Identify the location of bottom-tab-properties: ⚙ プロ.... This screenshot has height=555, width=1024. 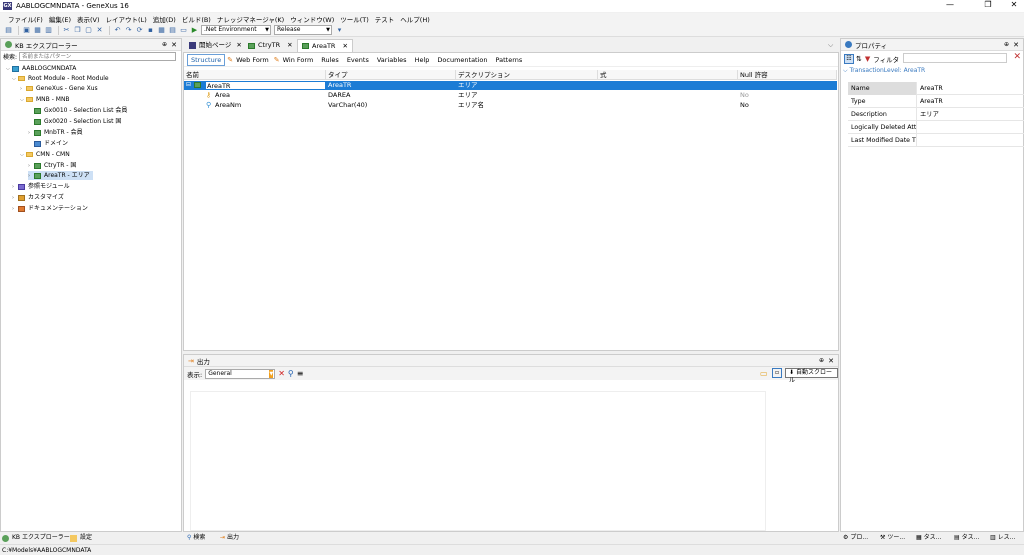
(855, 538).